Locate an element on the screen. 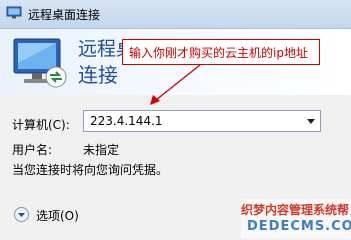  computer-input: 223.4.144.1 is located at coordinates (126, 121).